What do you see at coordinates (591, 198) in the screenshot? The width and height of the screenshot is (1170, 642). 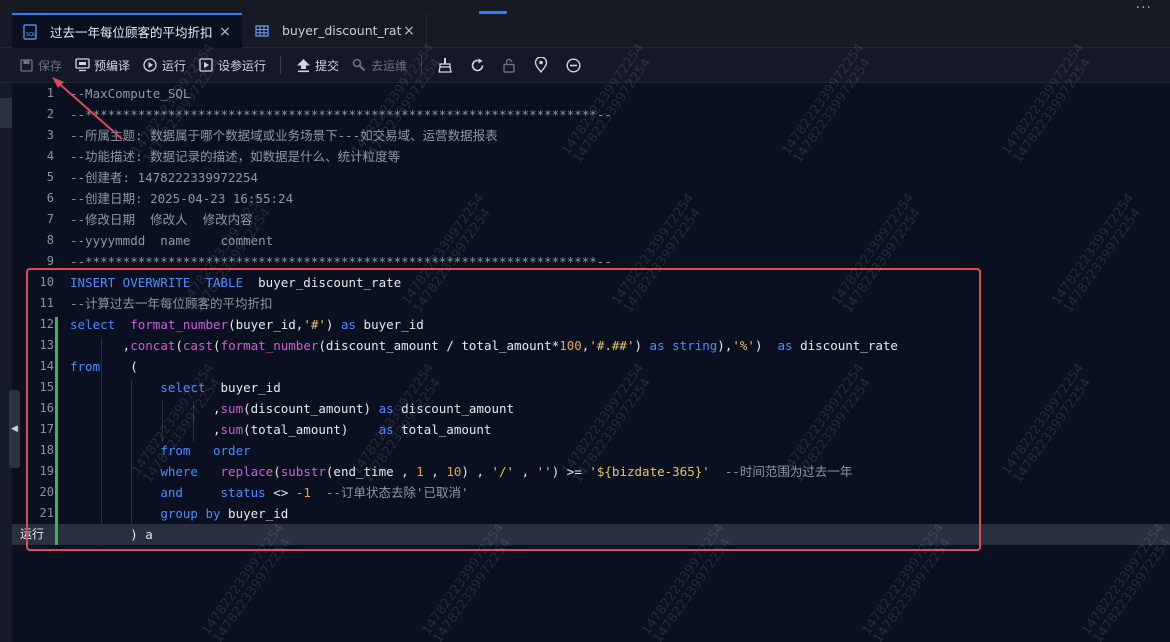 I see `code-line: 6 --创建日期: 2025-04-23 16:55:24` at bounding box center [591, 198].